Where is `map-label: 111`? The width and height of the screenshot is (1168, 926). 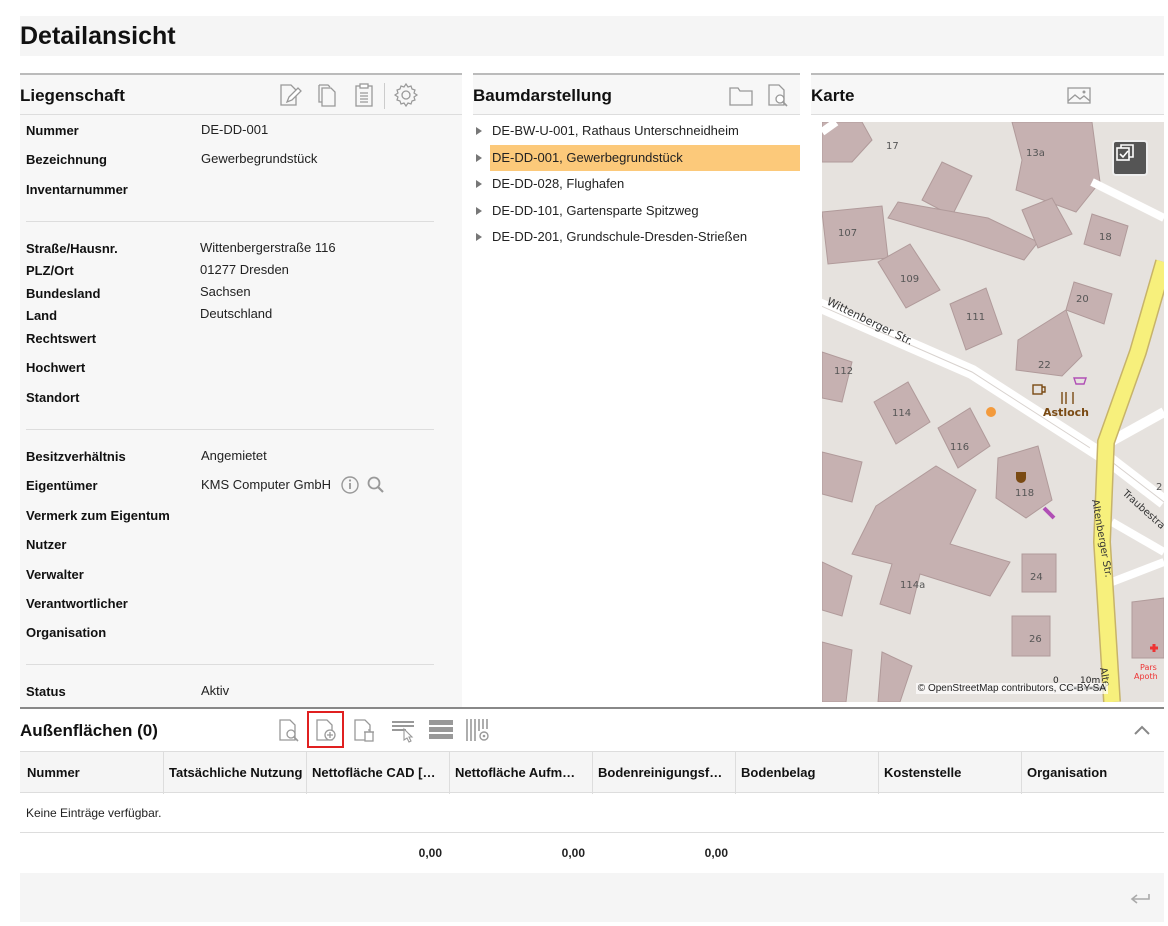
map-label: 111 is located at coordinates (975, 317).